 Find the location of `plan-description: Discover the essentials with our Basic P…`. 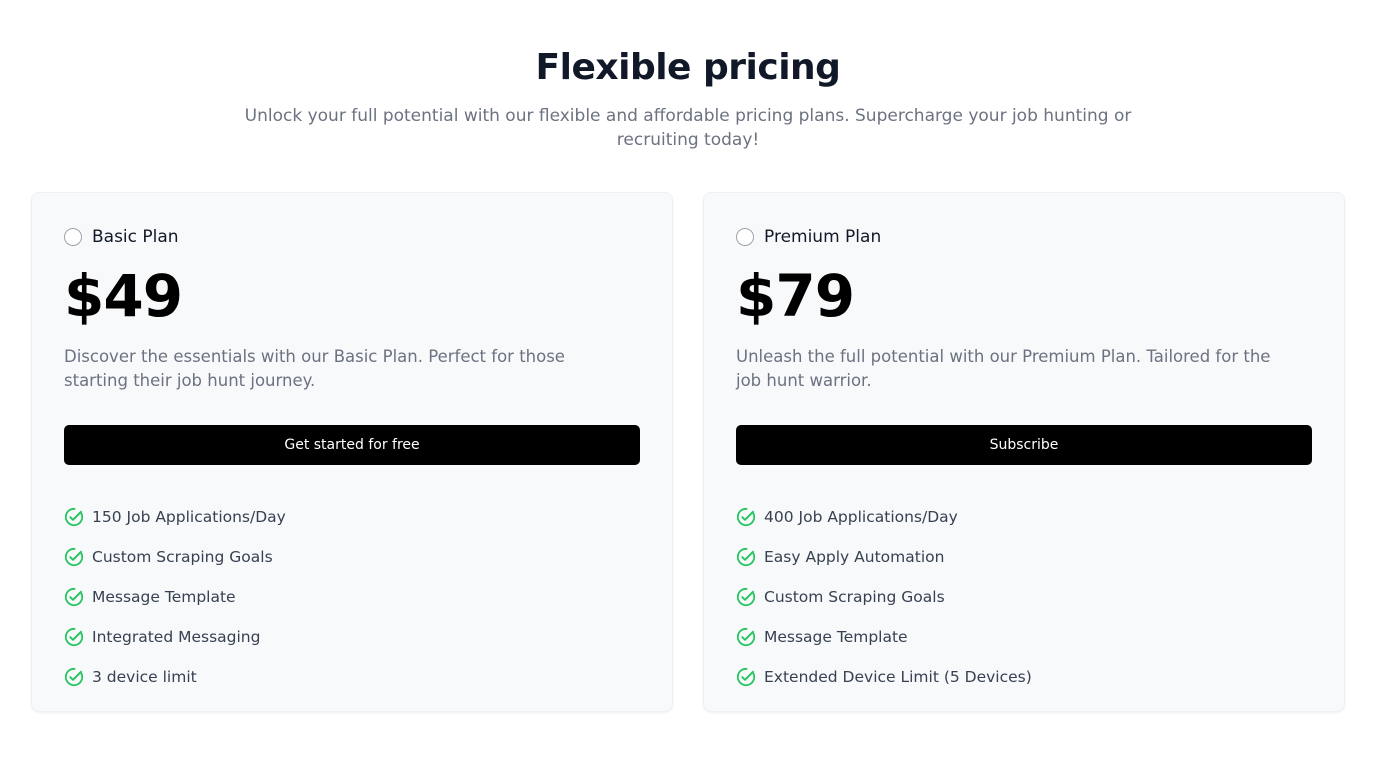

plan-description: Discover the essentials with our Basic P… is located at coordinates (314, 368).